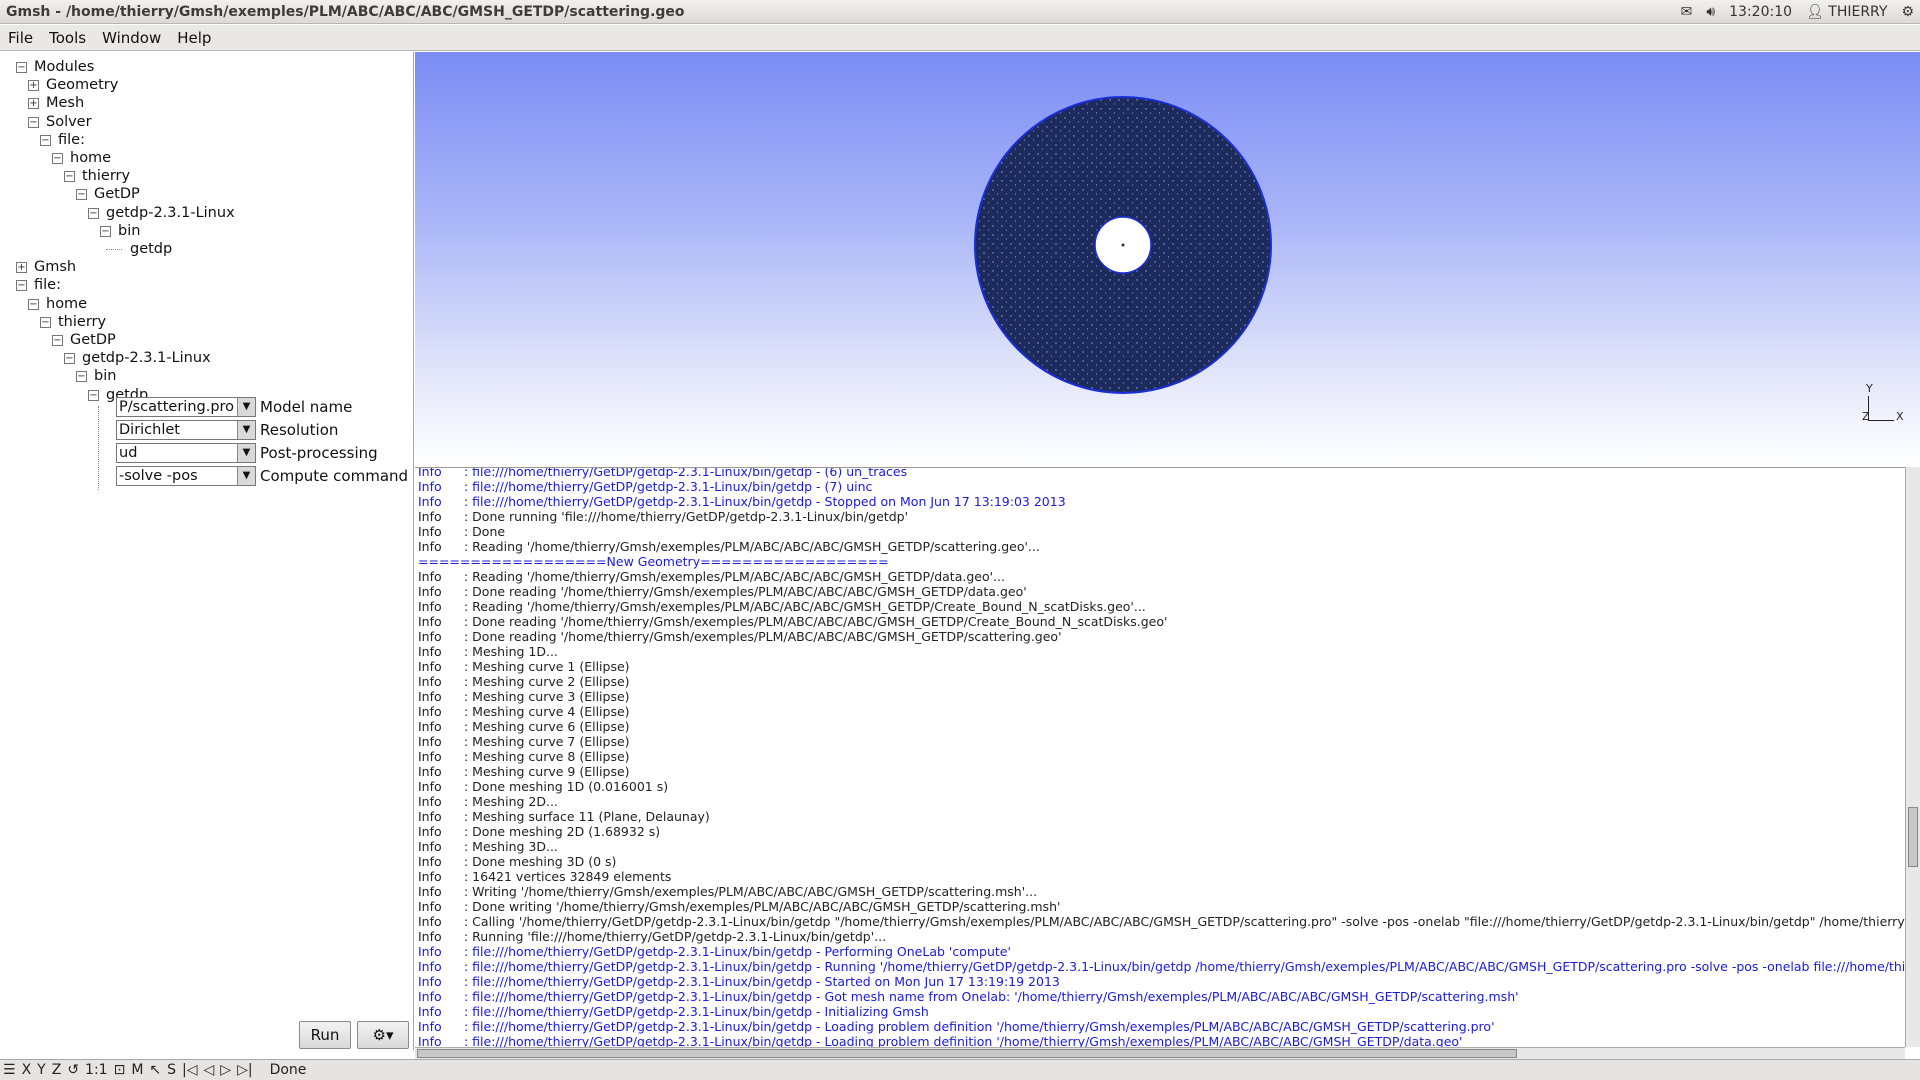 Image resolution: width=1920 pixels, height=1080 pixels. What do you see at coordinates (82, 321) in the screenshot?
I see `tree-node-label: thierry` at bounding box center [82, 321].